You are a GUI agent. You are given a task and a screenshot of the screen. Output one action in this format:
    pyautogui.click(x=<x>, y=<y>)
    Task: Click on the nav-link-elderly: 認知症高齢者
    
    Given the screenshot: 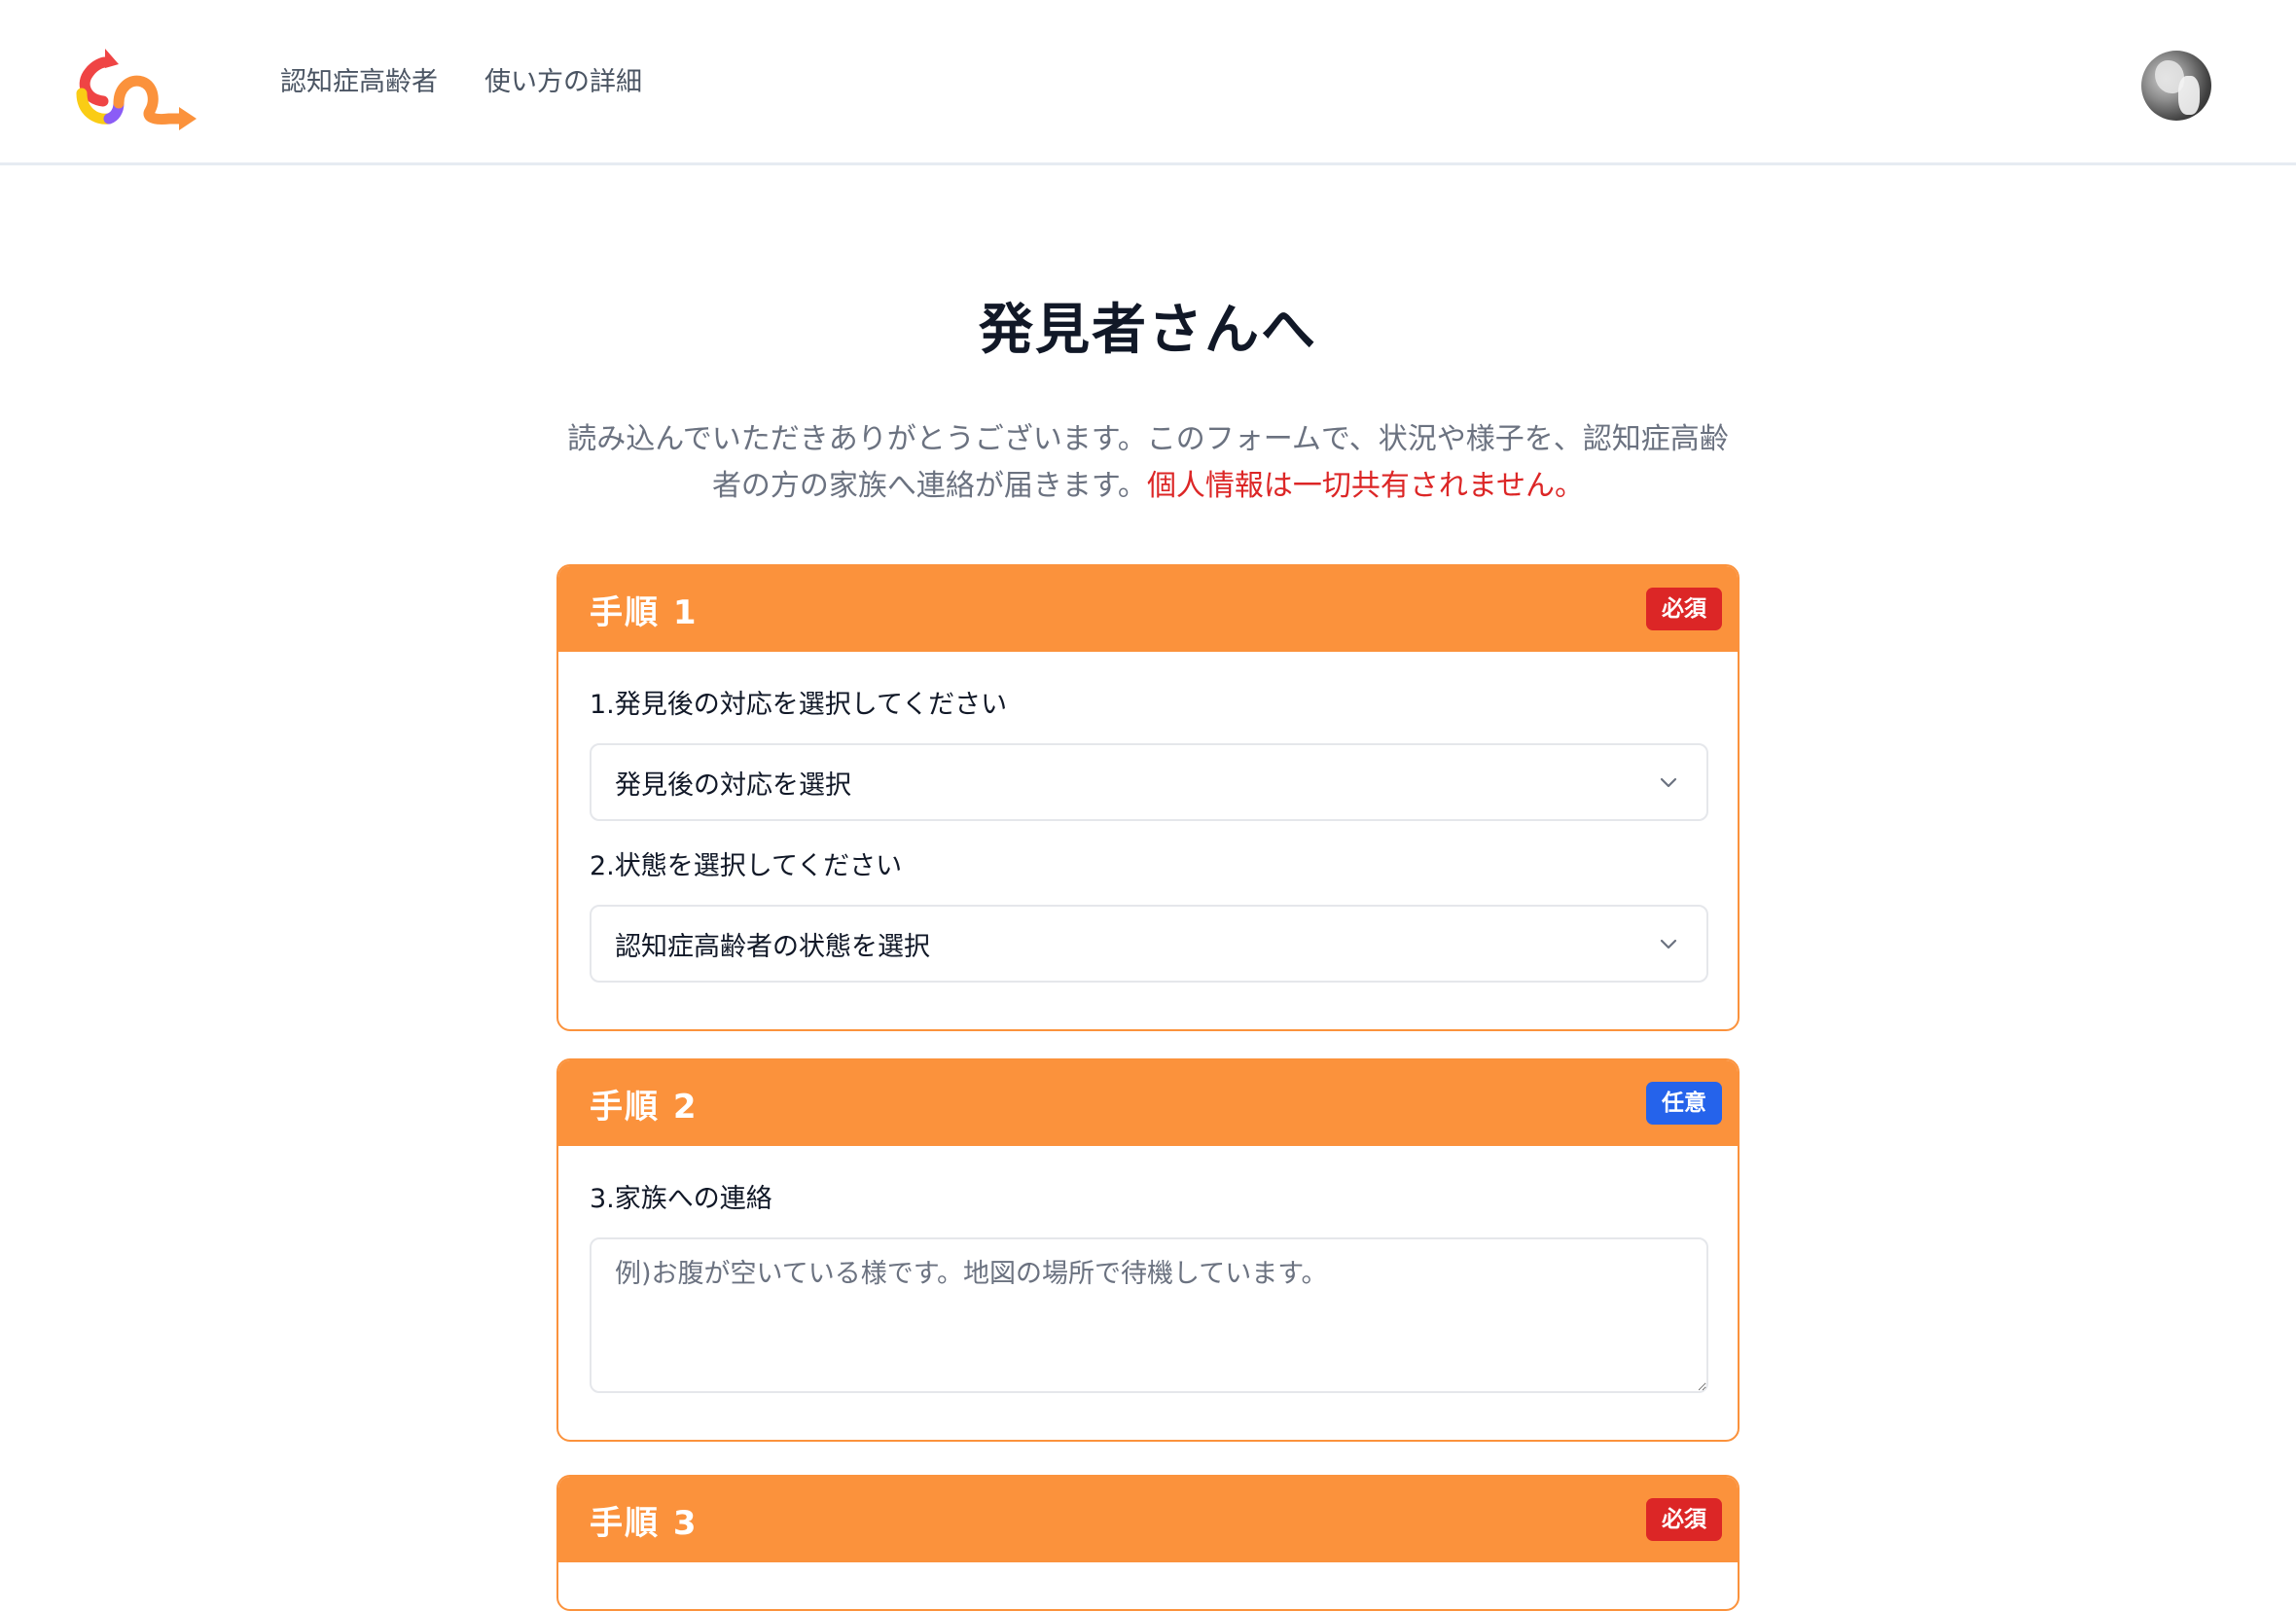 What is the action you would take?
    pyautogui.click(x=359, y=79)
    